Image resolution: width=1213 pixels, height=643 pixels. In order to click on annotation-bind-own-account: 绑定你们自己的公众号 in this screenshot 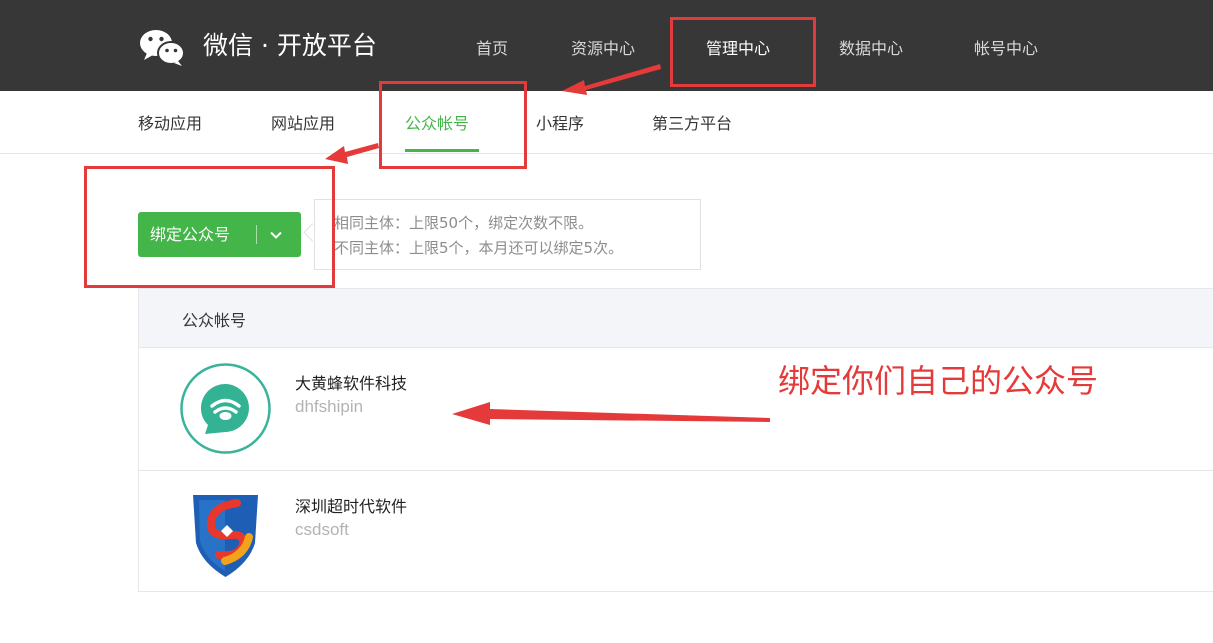, I will do `click(938, 381)`.